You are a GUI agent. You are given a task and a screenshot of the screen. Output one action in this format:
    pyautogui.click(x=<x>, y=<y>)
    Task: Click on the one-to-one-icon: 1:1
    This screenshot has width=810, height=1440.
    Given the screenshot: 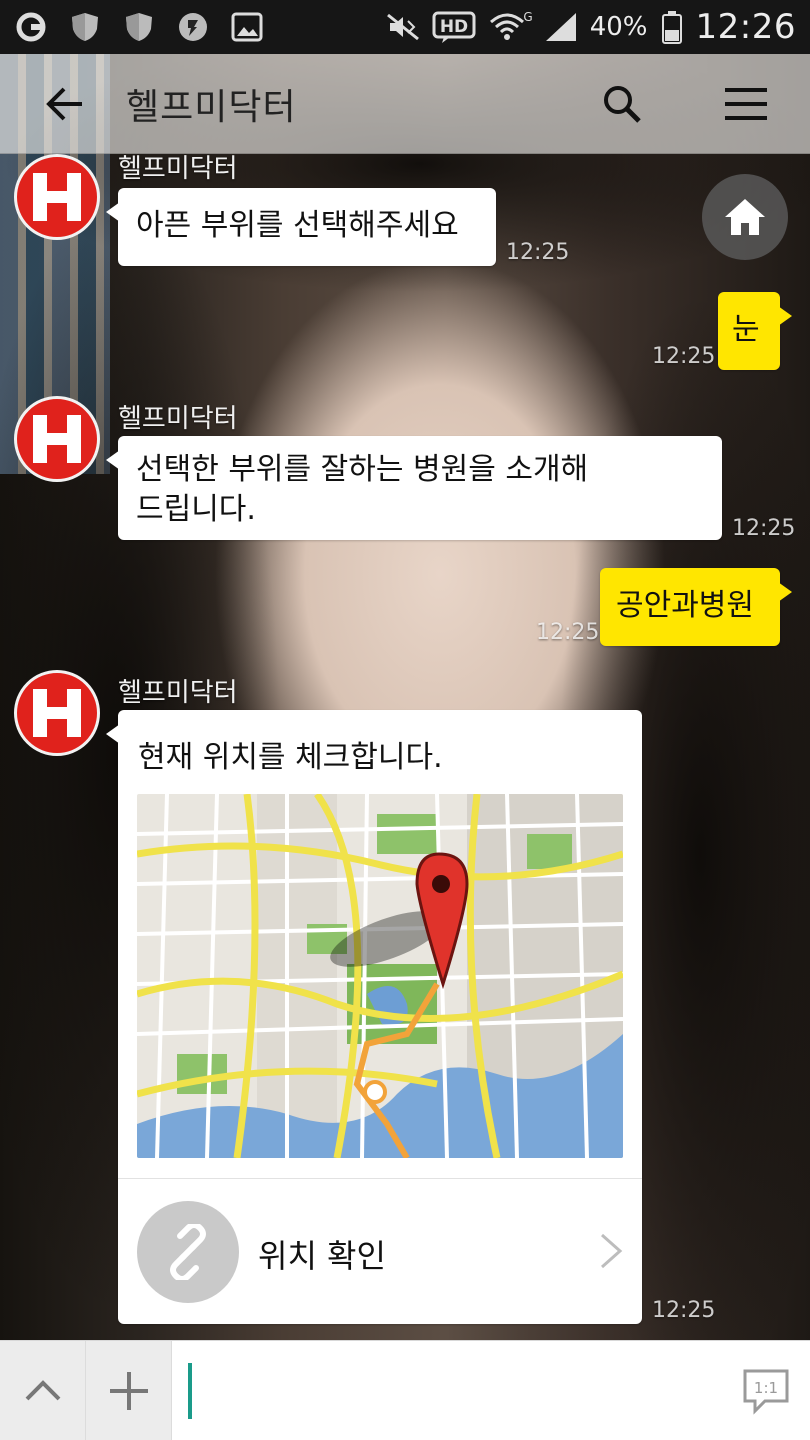 What is the action you would take?
    pyautogui.click(x=766, y=1392)
    